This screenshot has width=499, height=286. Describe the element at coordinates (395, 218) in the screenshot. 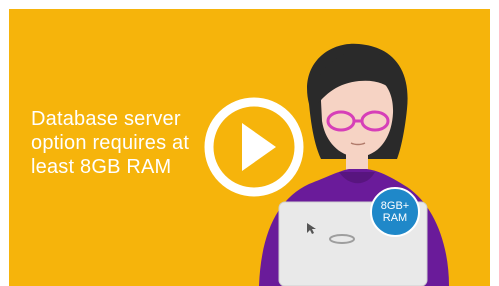

I see `ram-badge-line-2: RAM` at that location.